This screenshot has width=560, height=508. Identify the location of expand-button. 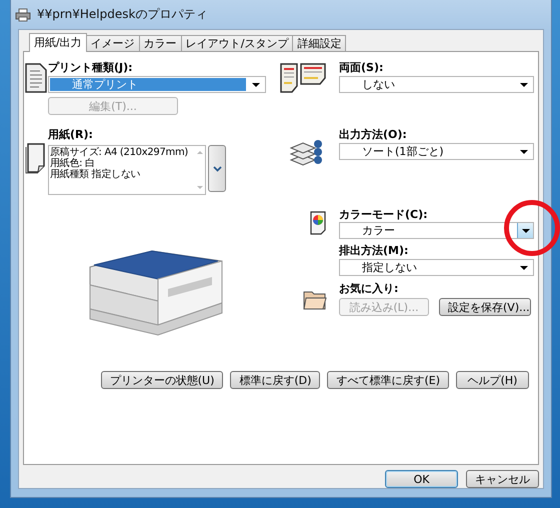
(217, 168).